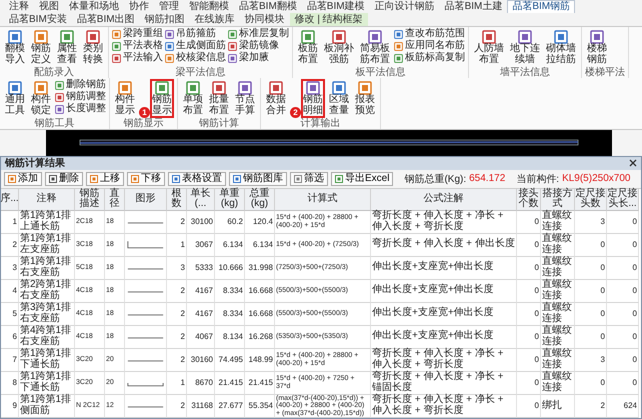 Image resolution: width=642 pixels, height=419 pixels. I want to click on ribbon-button: 数据合并, so click(276, 98).